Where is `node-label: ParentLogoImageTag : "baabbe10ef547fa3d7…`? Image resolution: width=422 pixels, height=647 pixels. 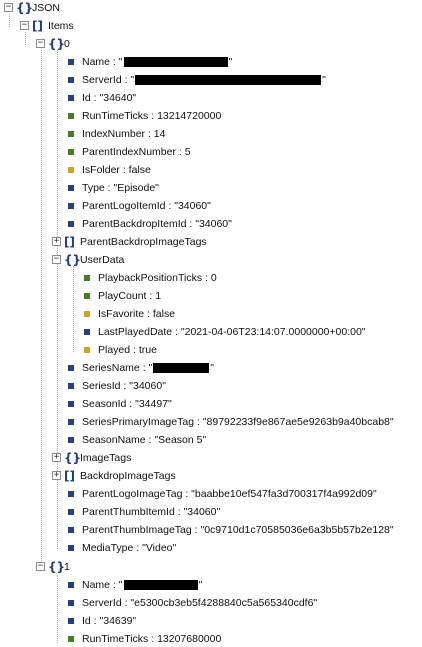
node-label: ParentLogoImageTag : "baabbe10ef547fa3d7… is located at coordinates (229, 494).